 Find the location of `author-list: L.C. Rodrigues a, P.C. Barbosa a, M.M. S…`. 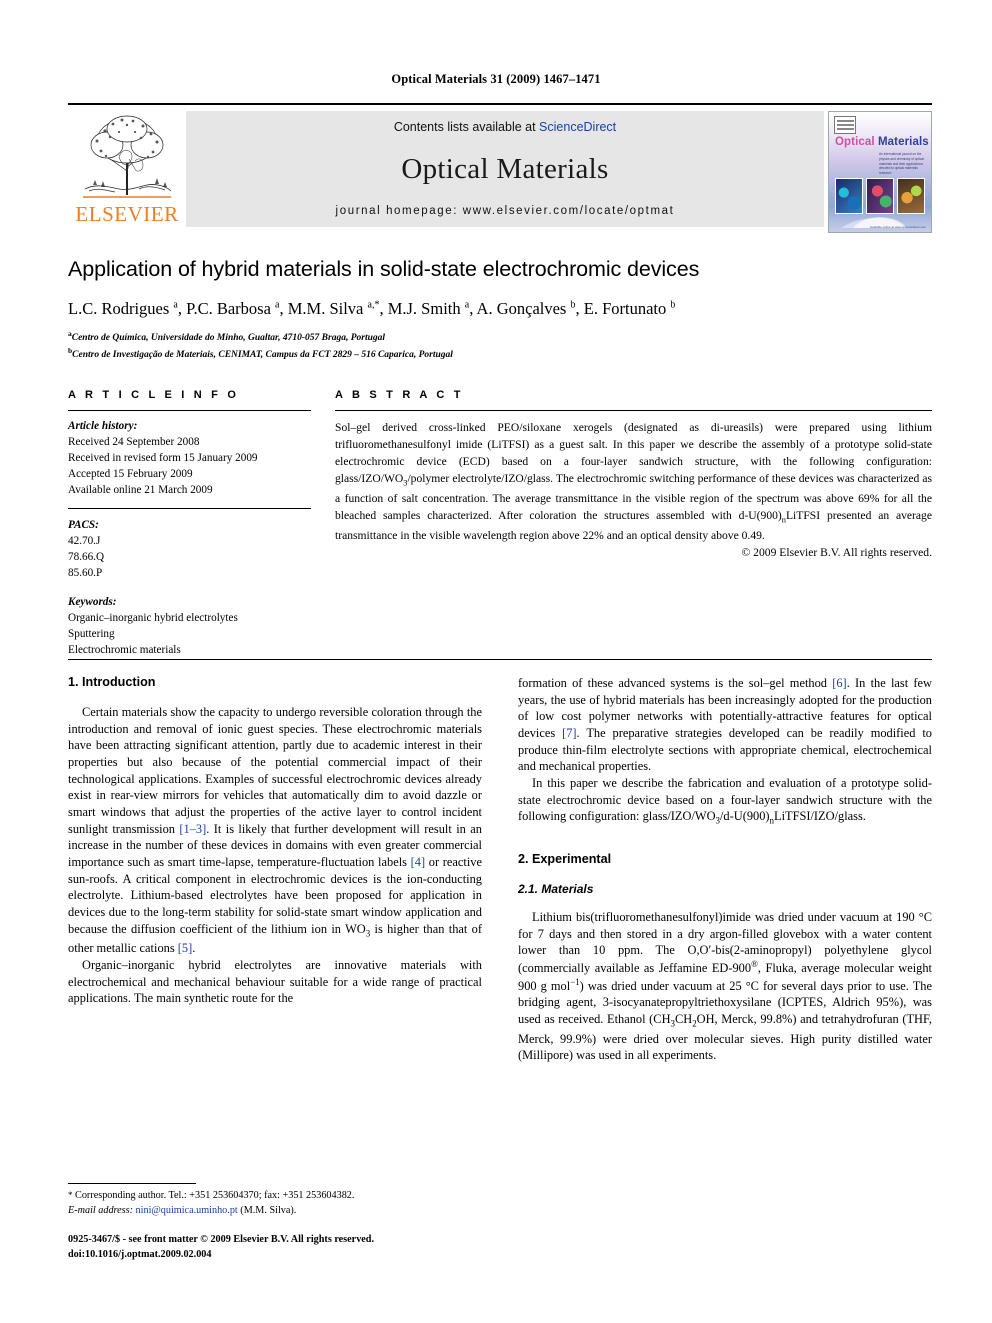

author-list: L.C. Rodrigues a, P.C. Barbosa a, M.M. S… is located at coordinates (372, 308).